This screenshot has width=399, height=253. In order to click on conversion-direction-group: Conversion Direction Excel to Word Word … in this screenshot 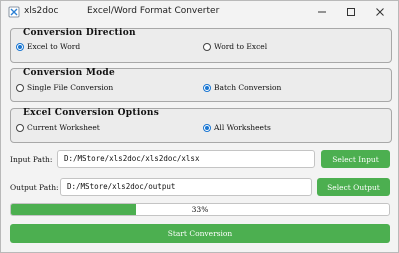, I will do `click(201, 45)`.